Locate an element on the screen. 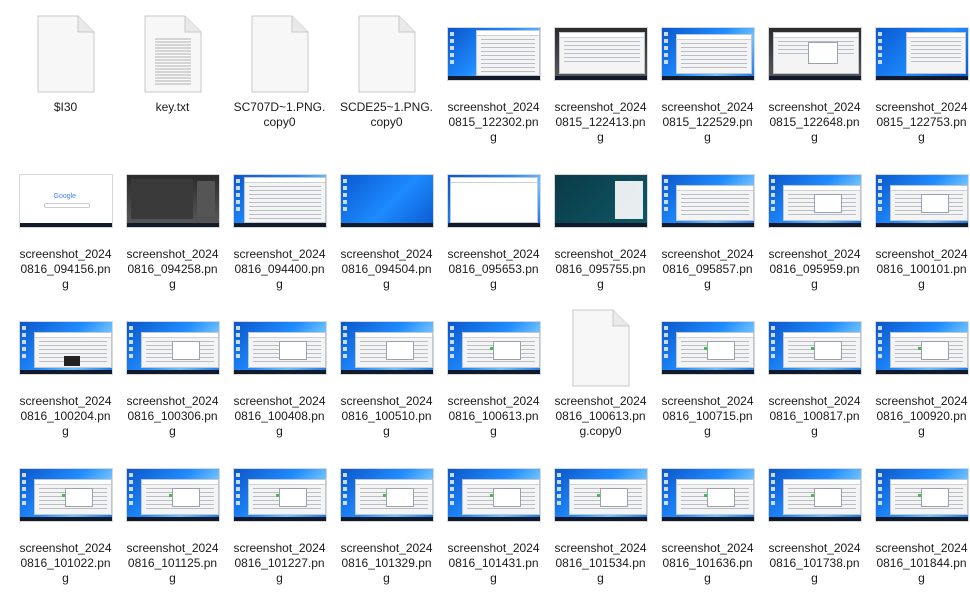 Image resolution: width=970 pixels, height=607 pixels. file-item: screenshot_2024 0816_101227.pn g is located at coordinates (279, 522).